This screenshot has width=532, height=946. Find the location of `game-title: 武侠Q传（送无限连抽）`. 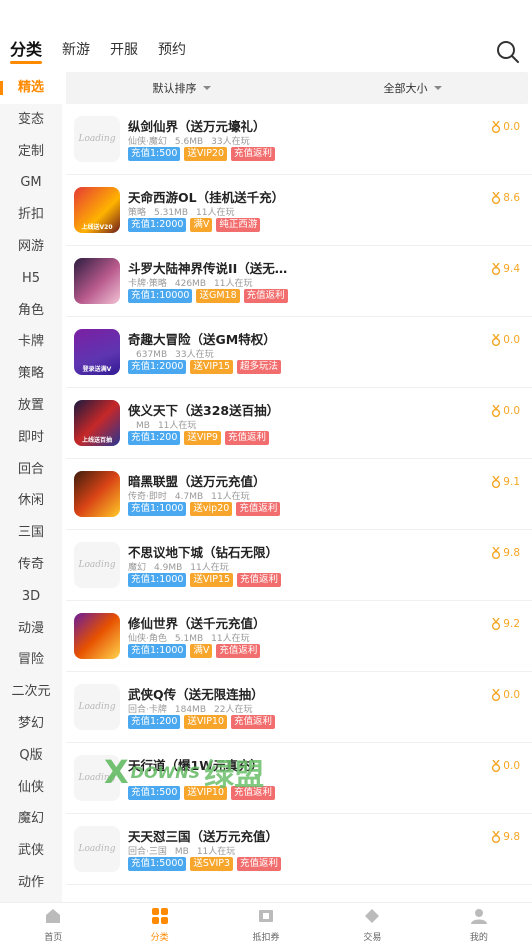

game-title: 武侠Q传（送无限连抽） is located at coordinates (293, 693).